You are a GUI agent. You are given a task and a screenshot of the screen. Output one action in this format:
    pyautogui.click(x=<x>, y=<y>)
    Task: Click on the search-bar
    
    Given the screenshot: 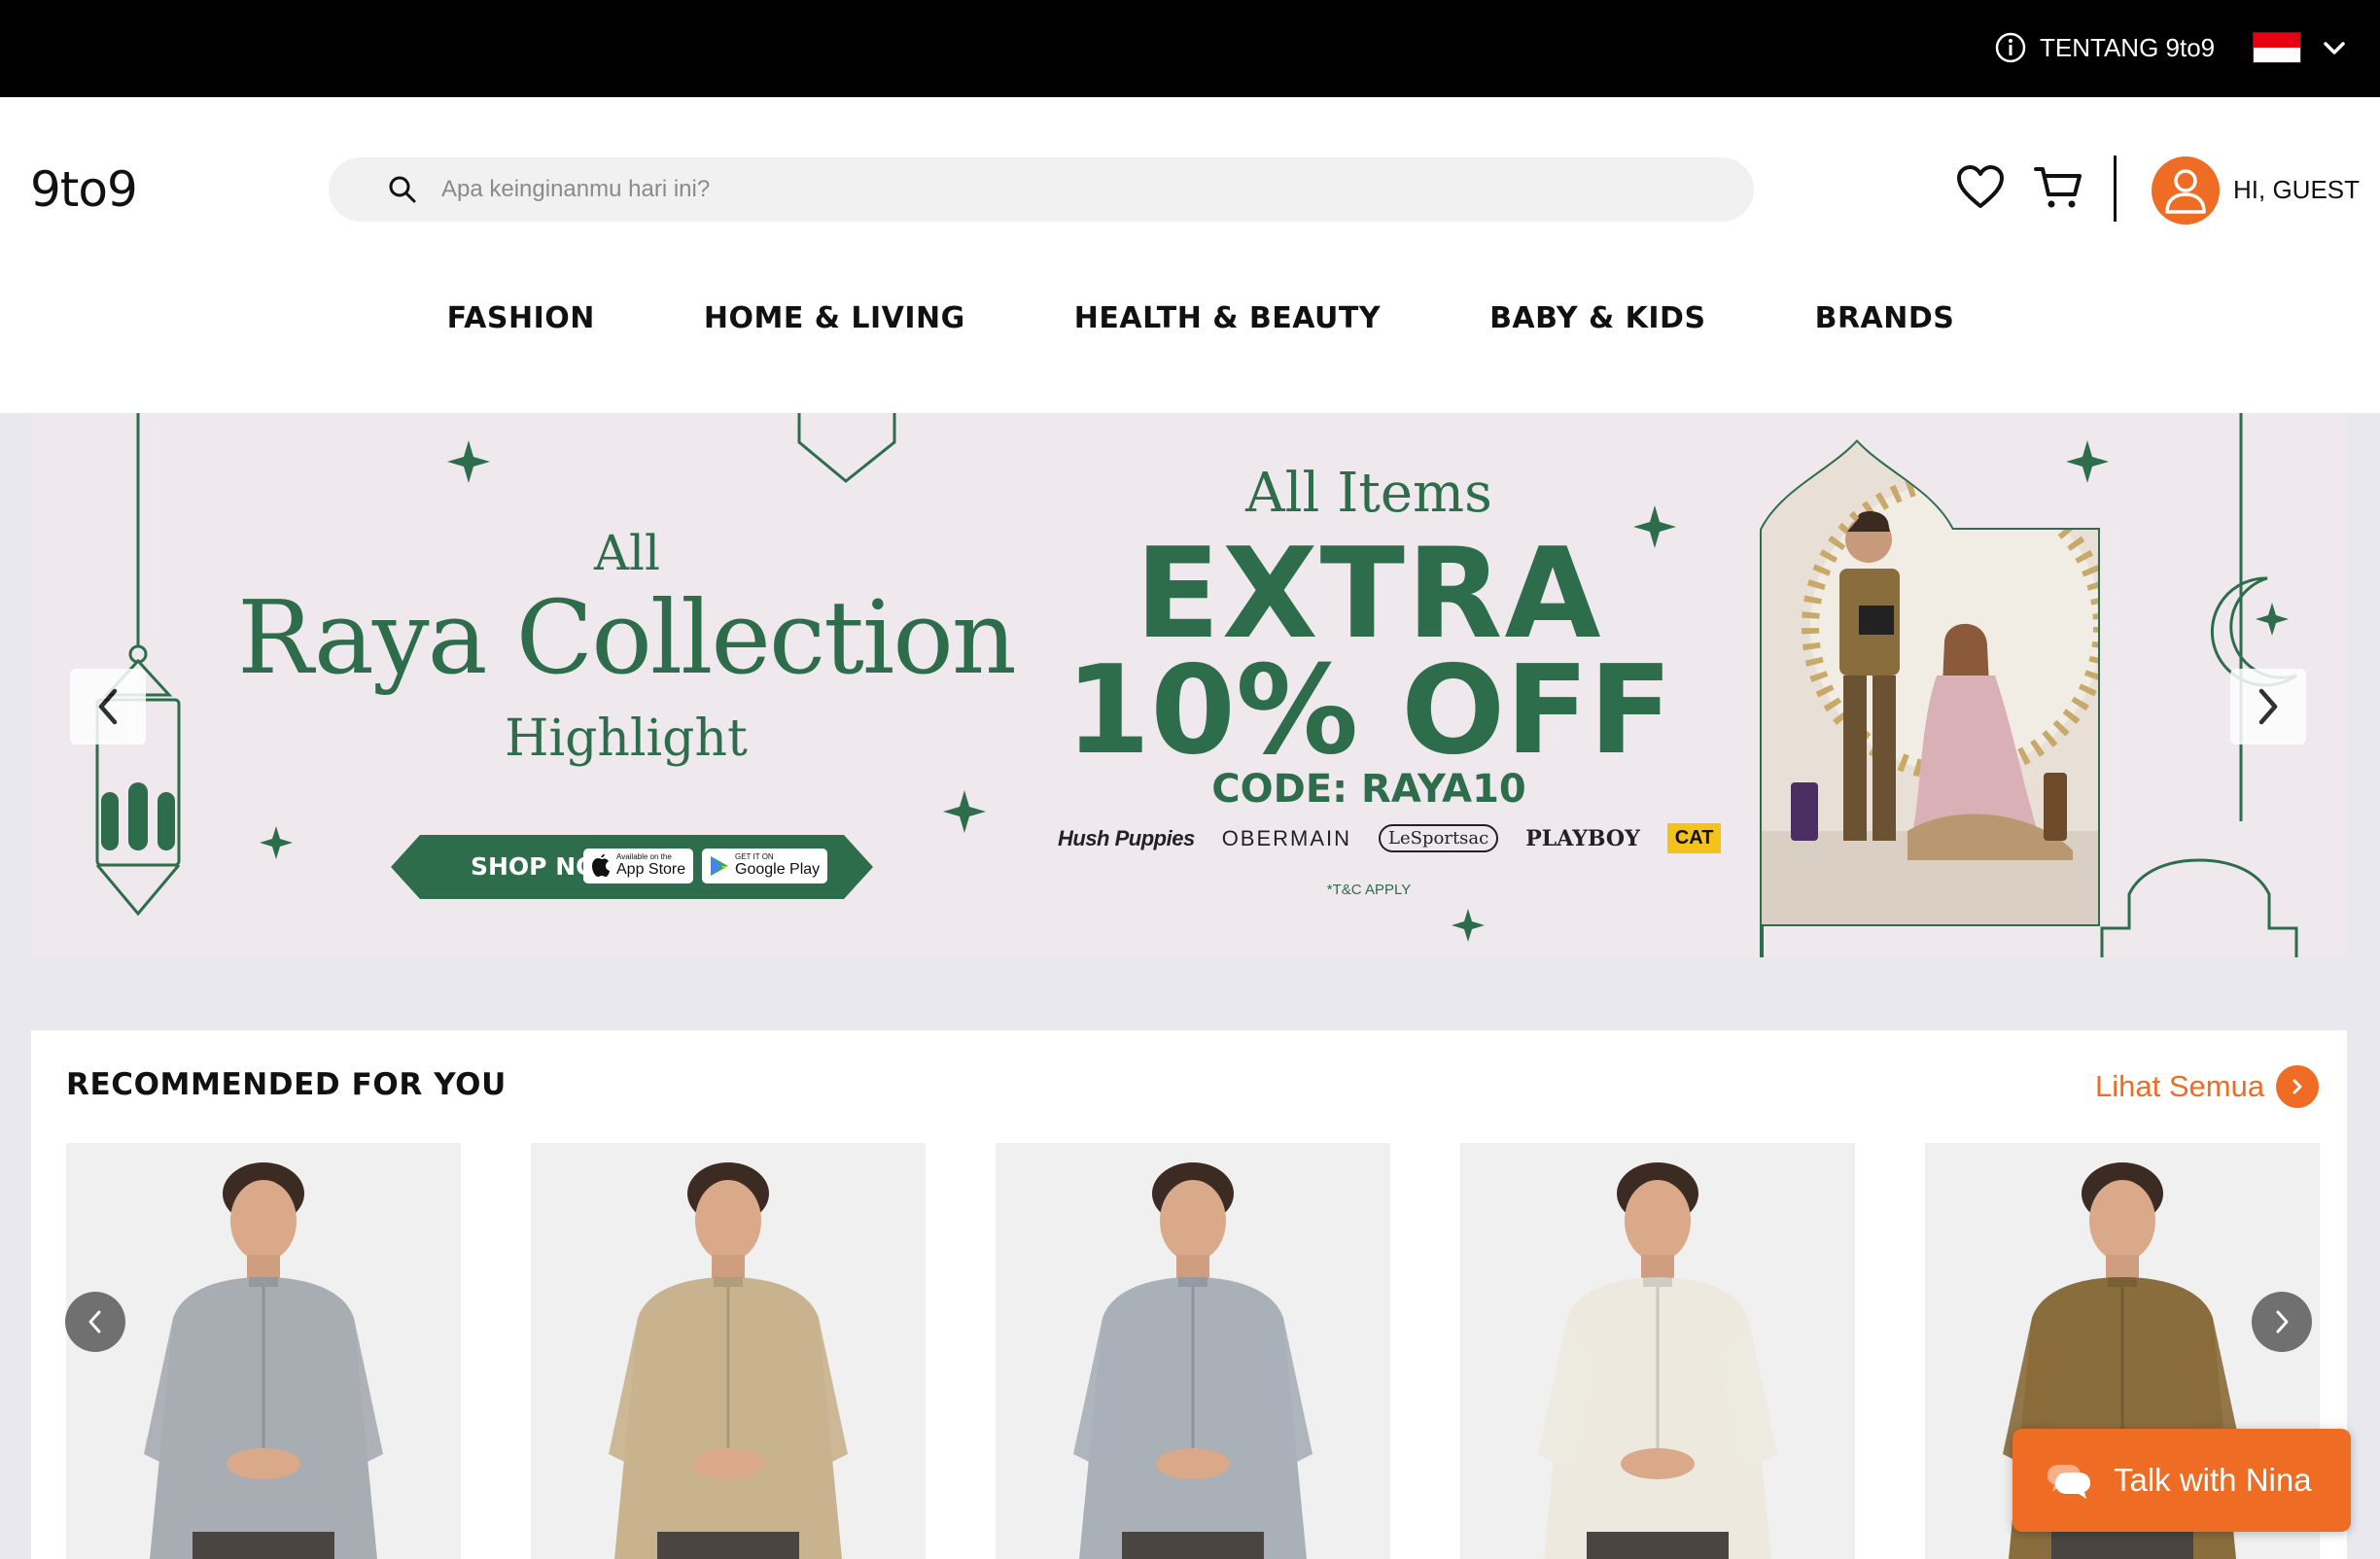 What is the action you would take?
    pyautogui.click(x=1041, y=189)
    